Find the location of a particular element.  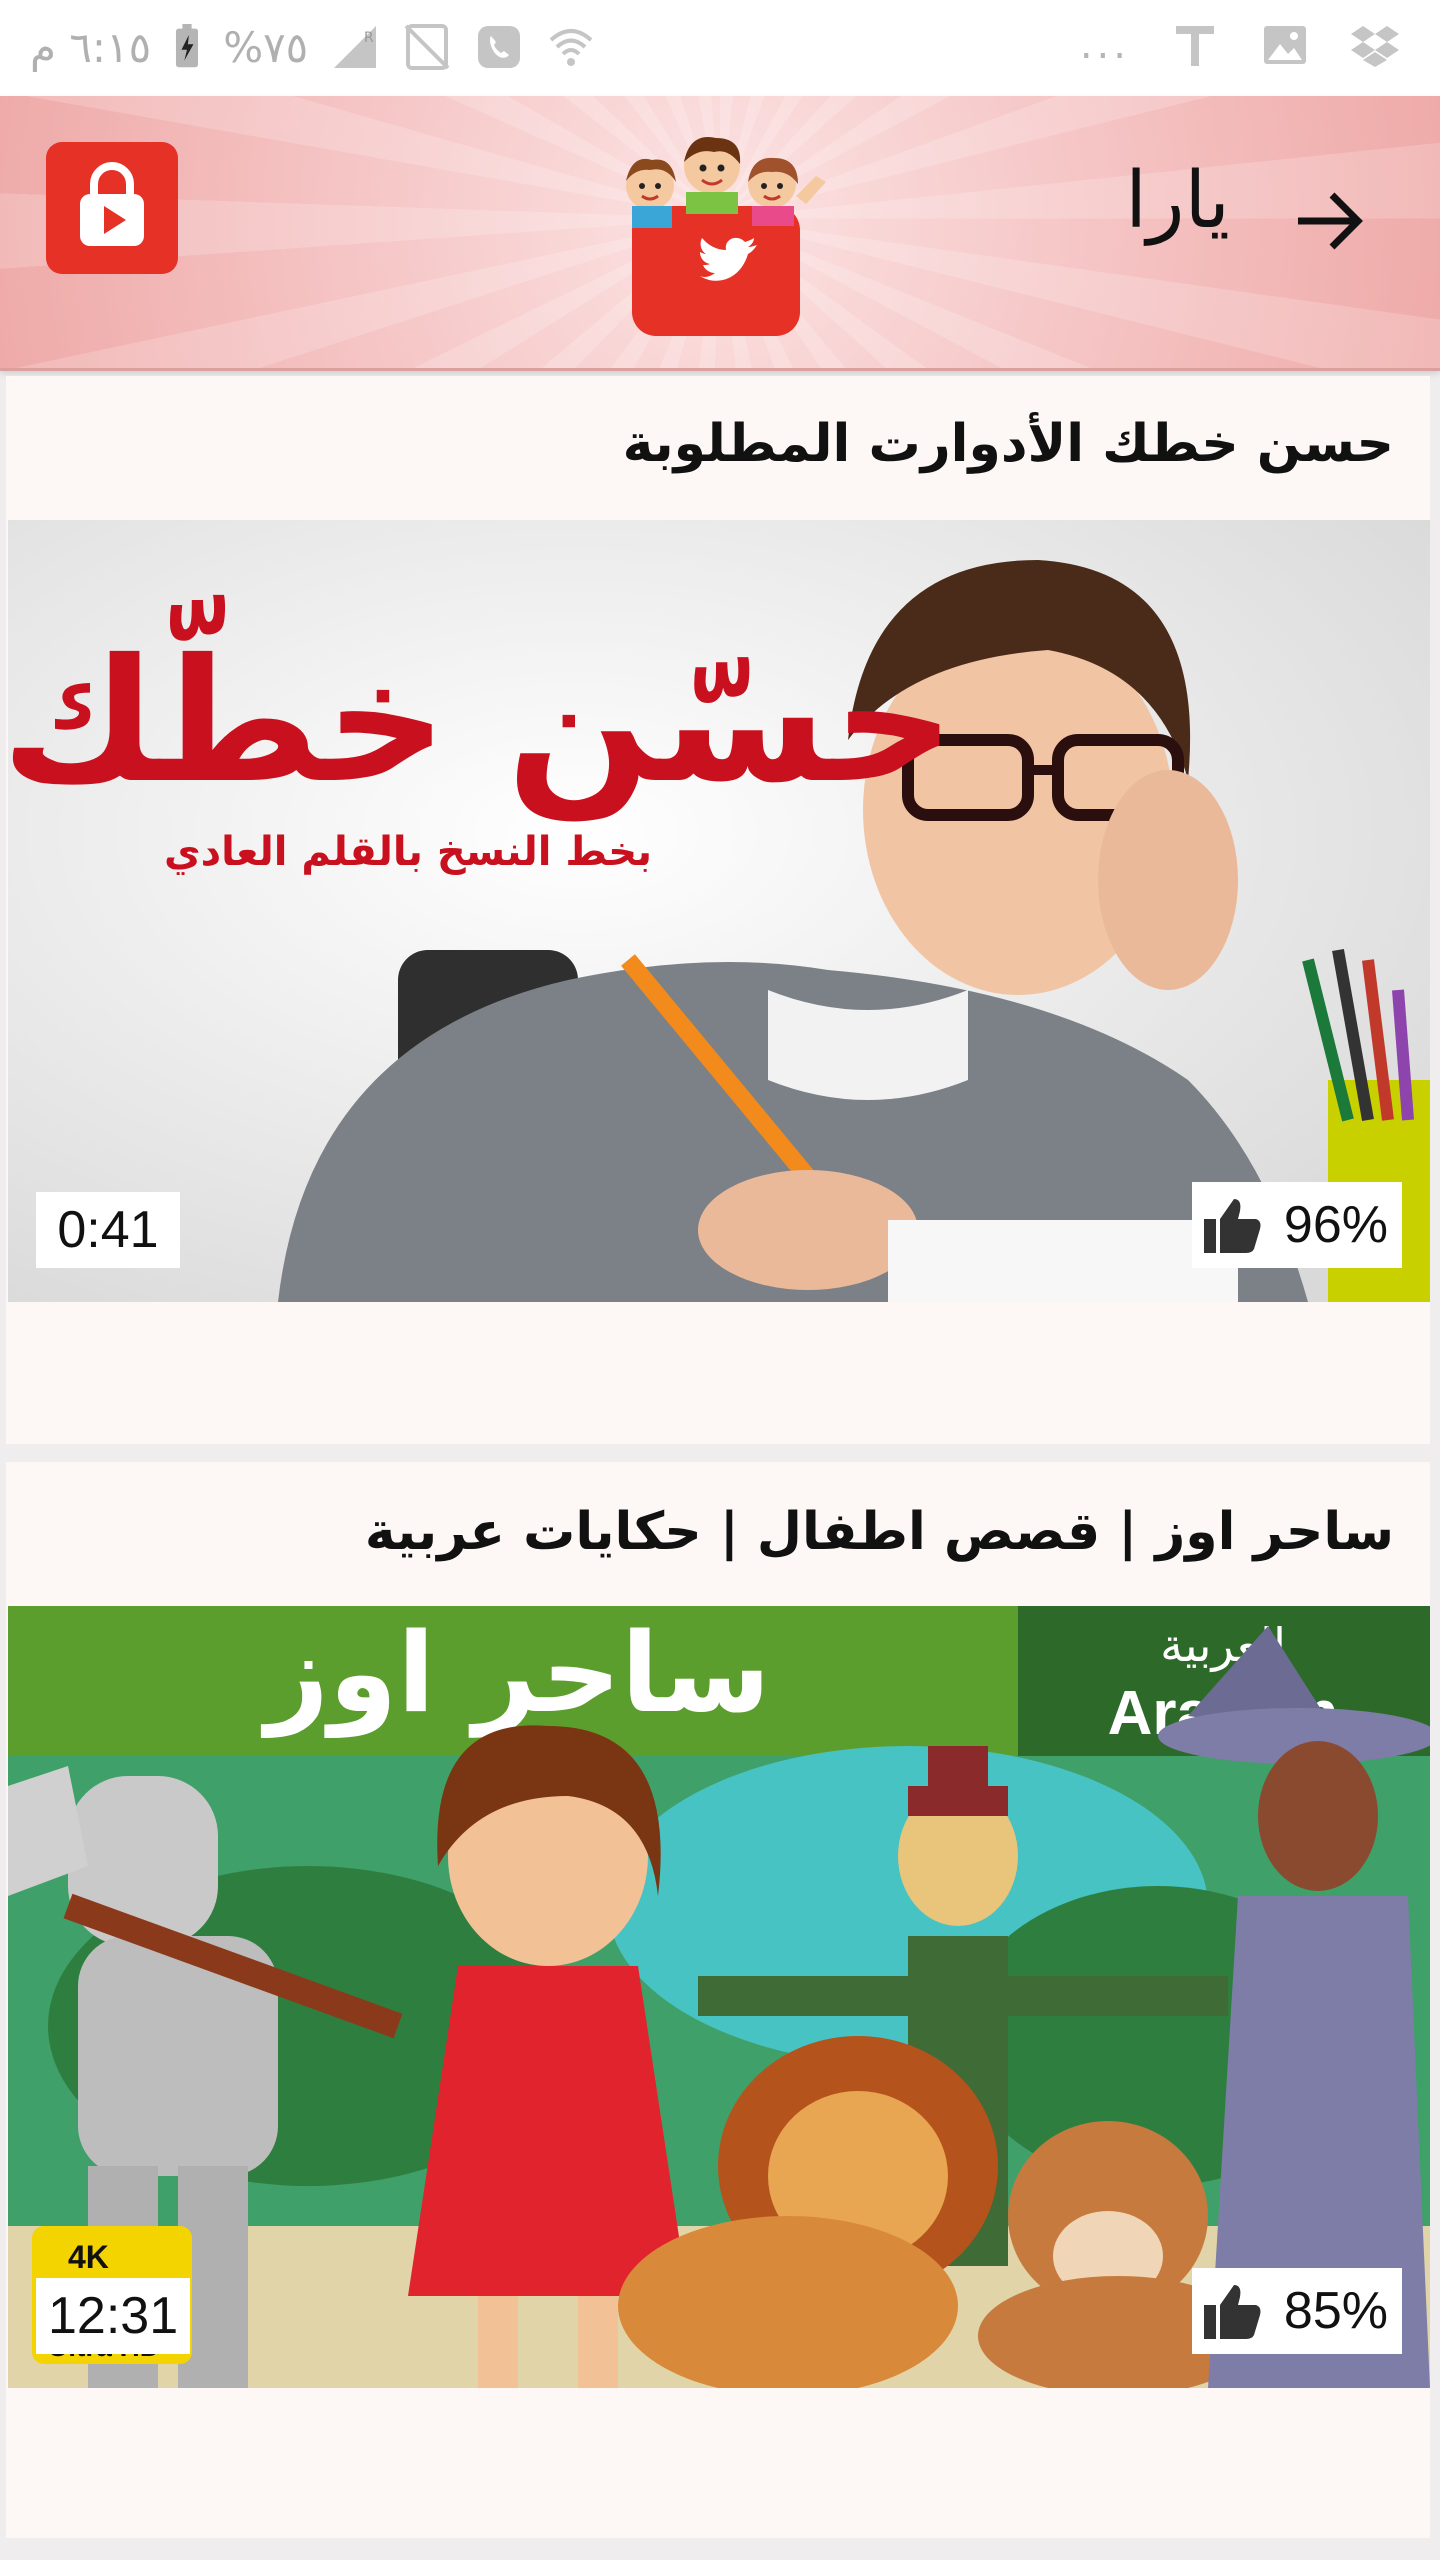

image-icon is located at coordinates (1285, 45).